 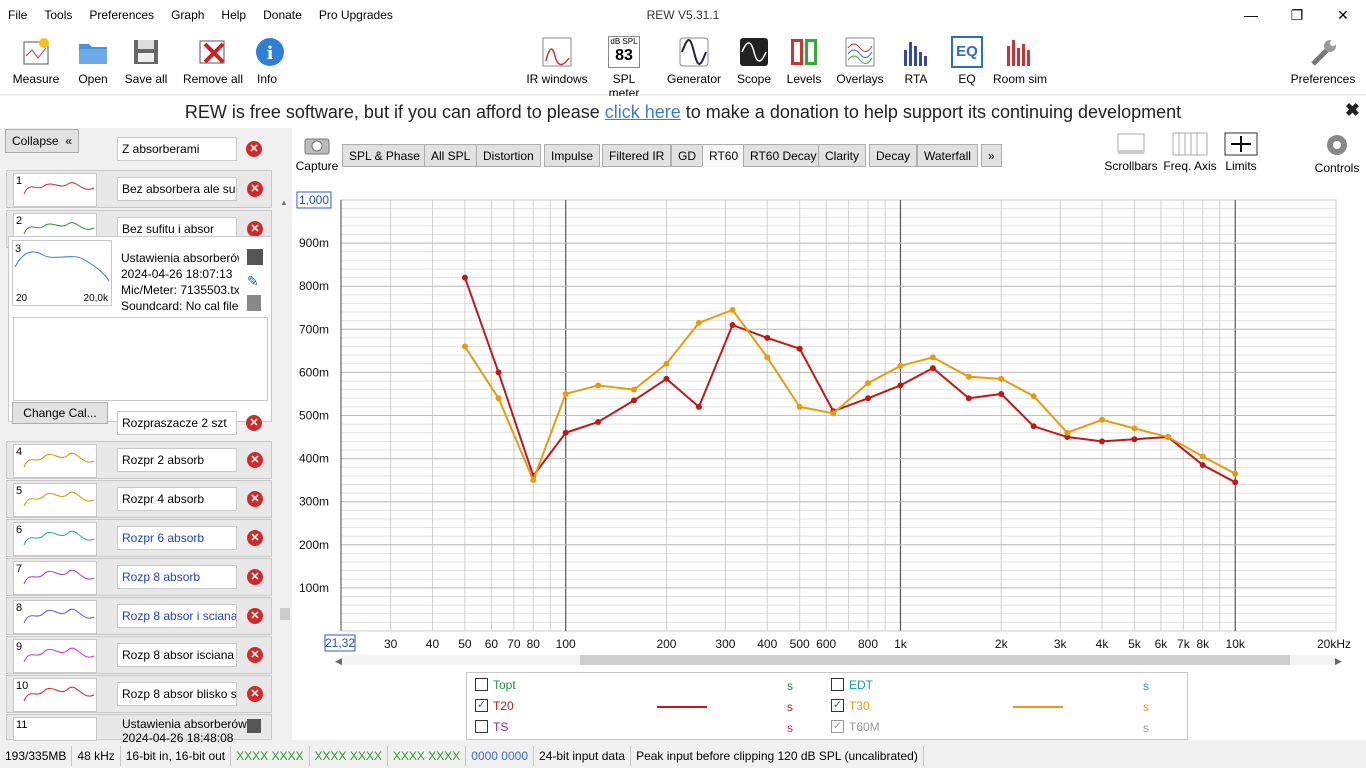 What do you see at coordinates (255, 229) in the screenshot?
I see `remove-measurement-2-icon: ✕` at bounding box center [255, 229].